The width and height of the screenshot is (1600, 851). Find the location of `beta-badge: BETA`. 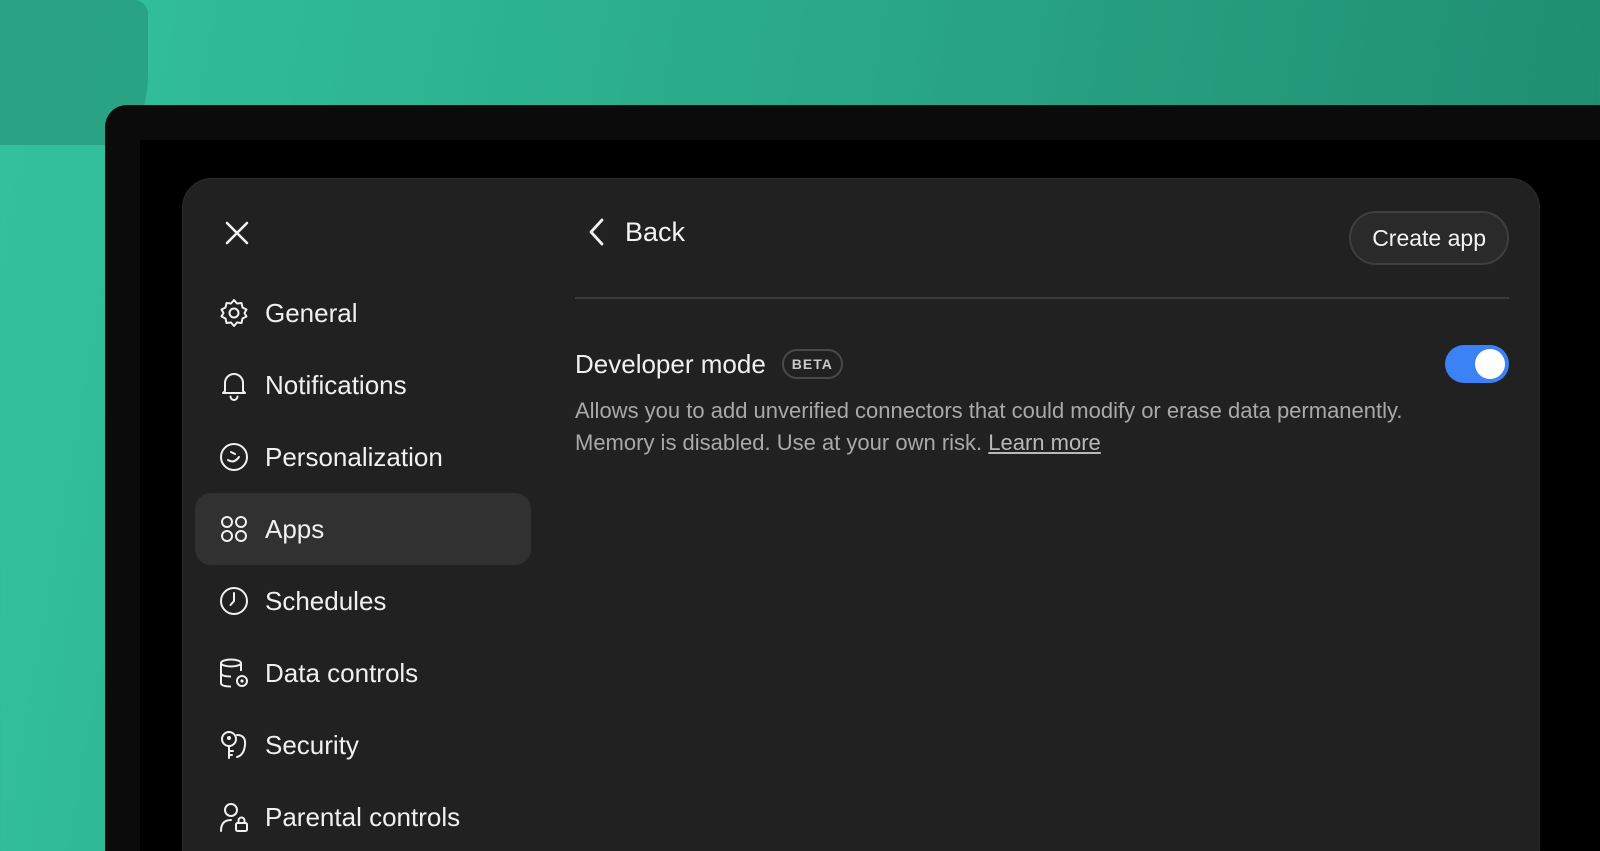

beta-badge: BETA is located at coordinates (812, 364).